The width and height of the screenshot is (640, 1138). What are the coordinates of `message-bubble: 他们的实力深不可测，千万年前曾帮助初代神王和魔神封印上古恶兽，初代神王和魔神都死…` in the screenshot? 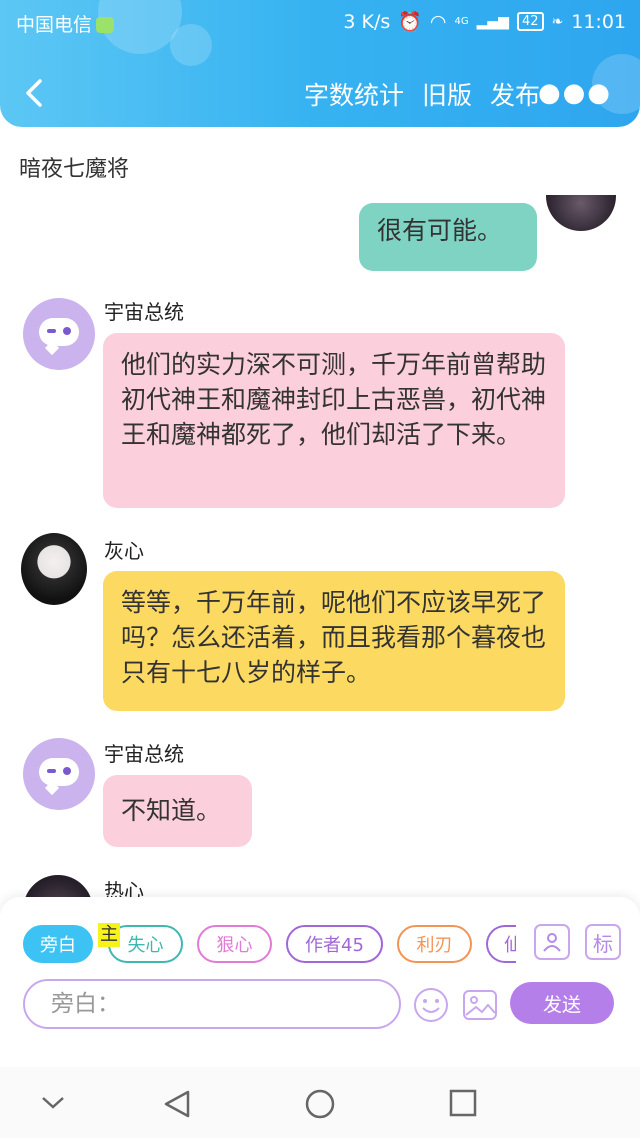 It's located at (334, 420).